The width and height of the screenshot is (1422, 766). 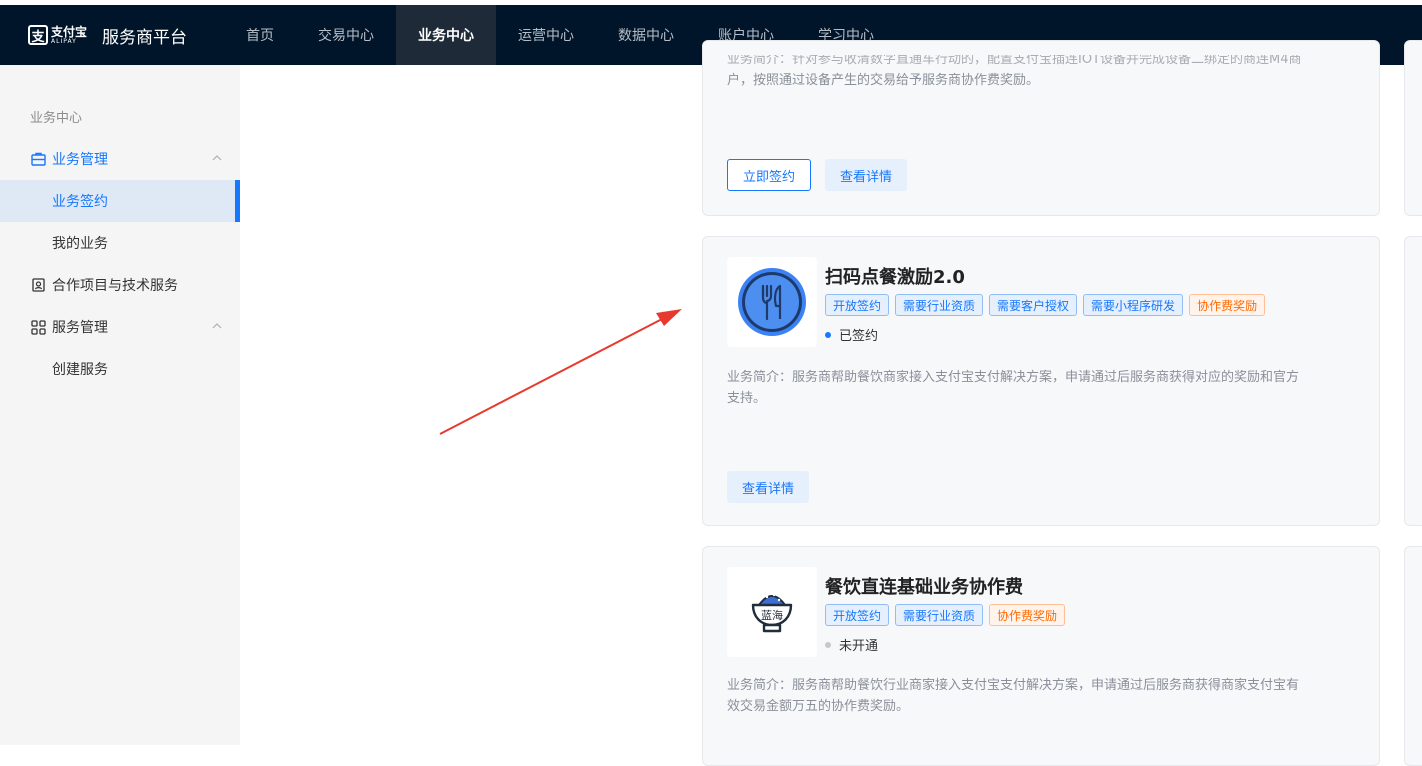 I want to click on annotation-arrow-icon, so click(x=560, y=372).